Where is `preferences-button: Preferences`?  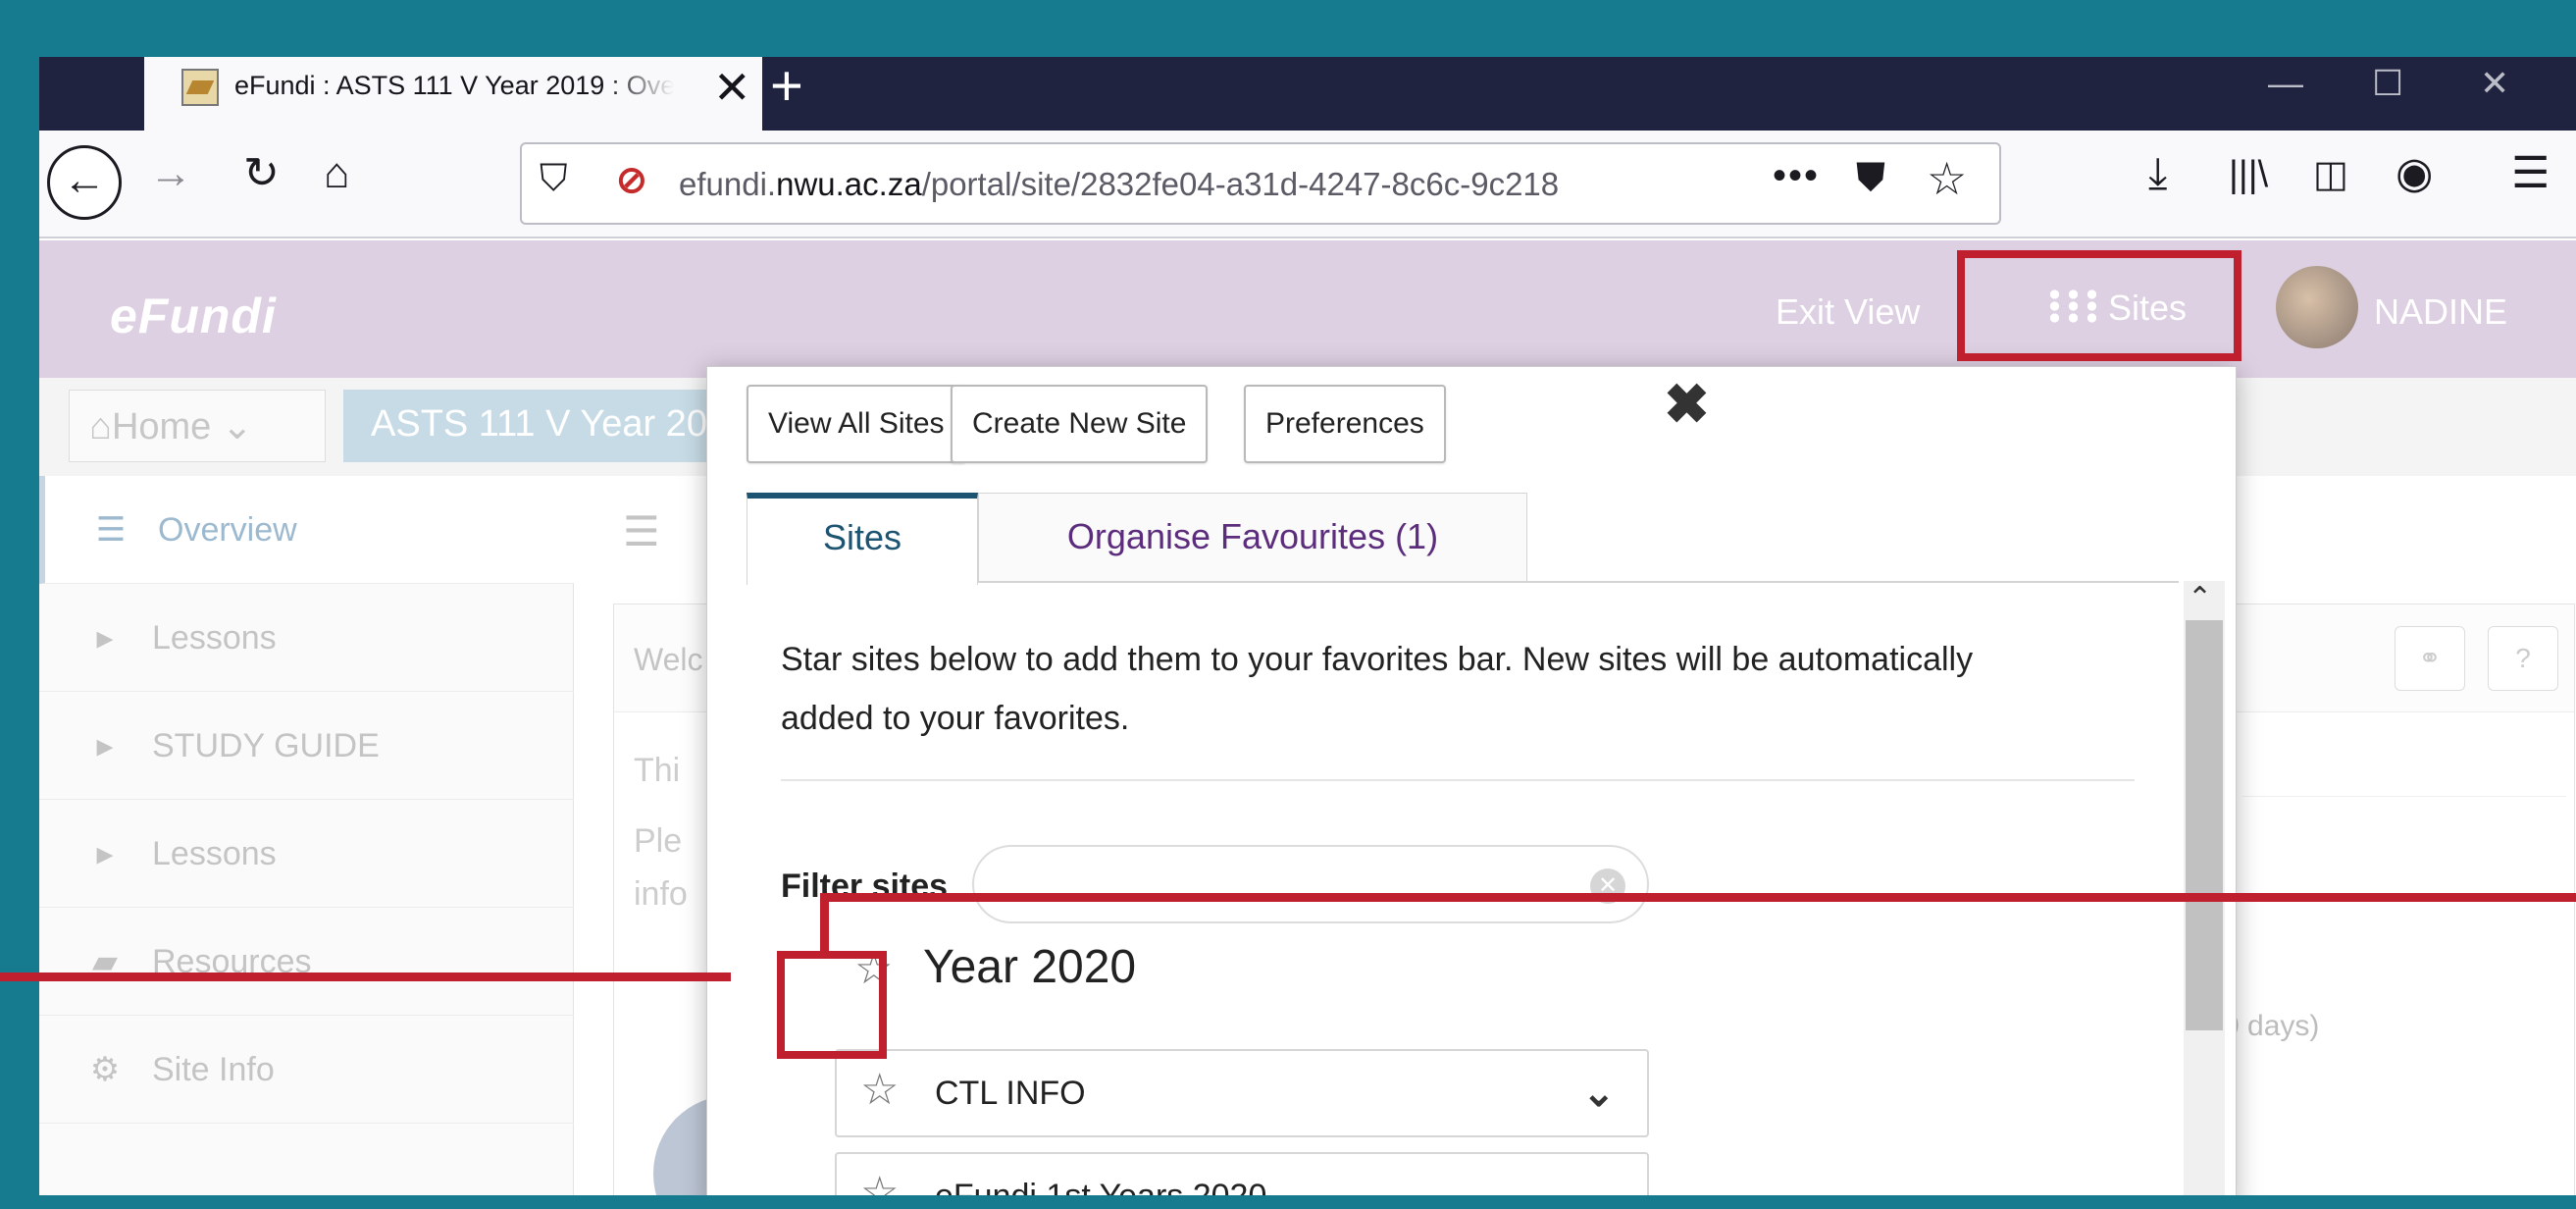 preferences-button: Preferences is located at coordinates (1345, 424).